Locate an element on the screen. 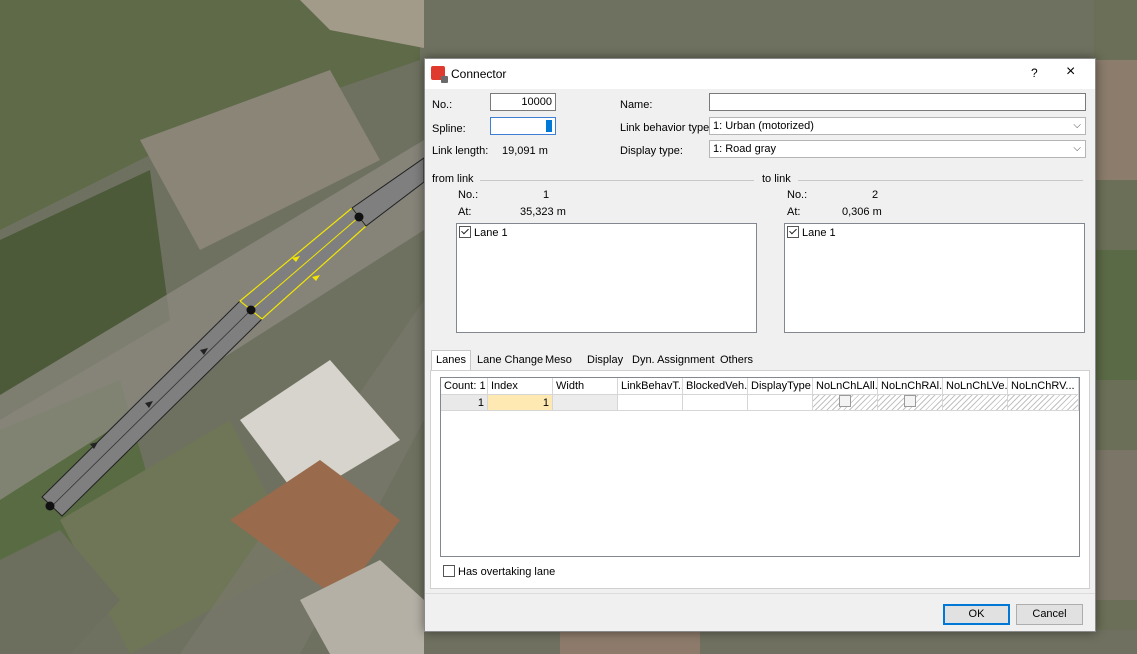 This screenshot has height=654, width=1137. grid-cell-no-ln-ch-r-all is located at coordinates (910, 403).